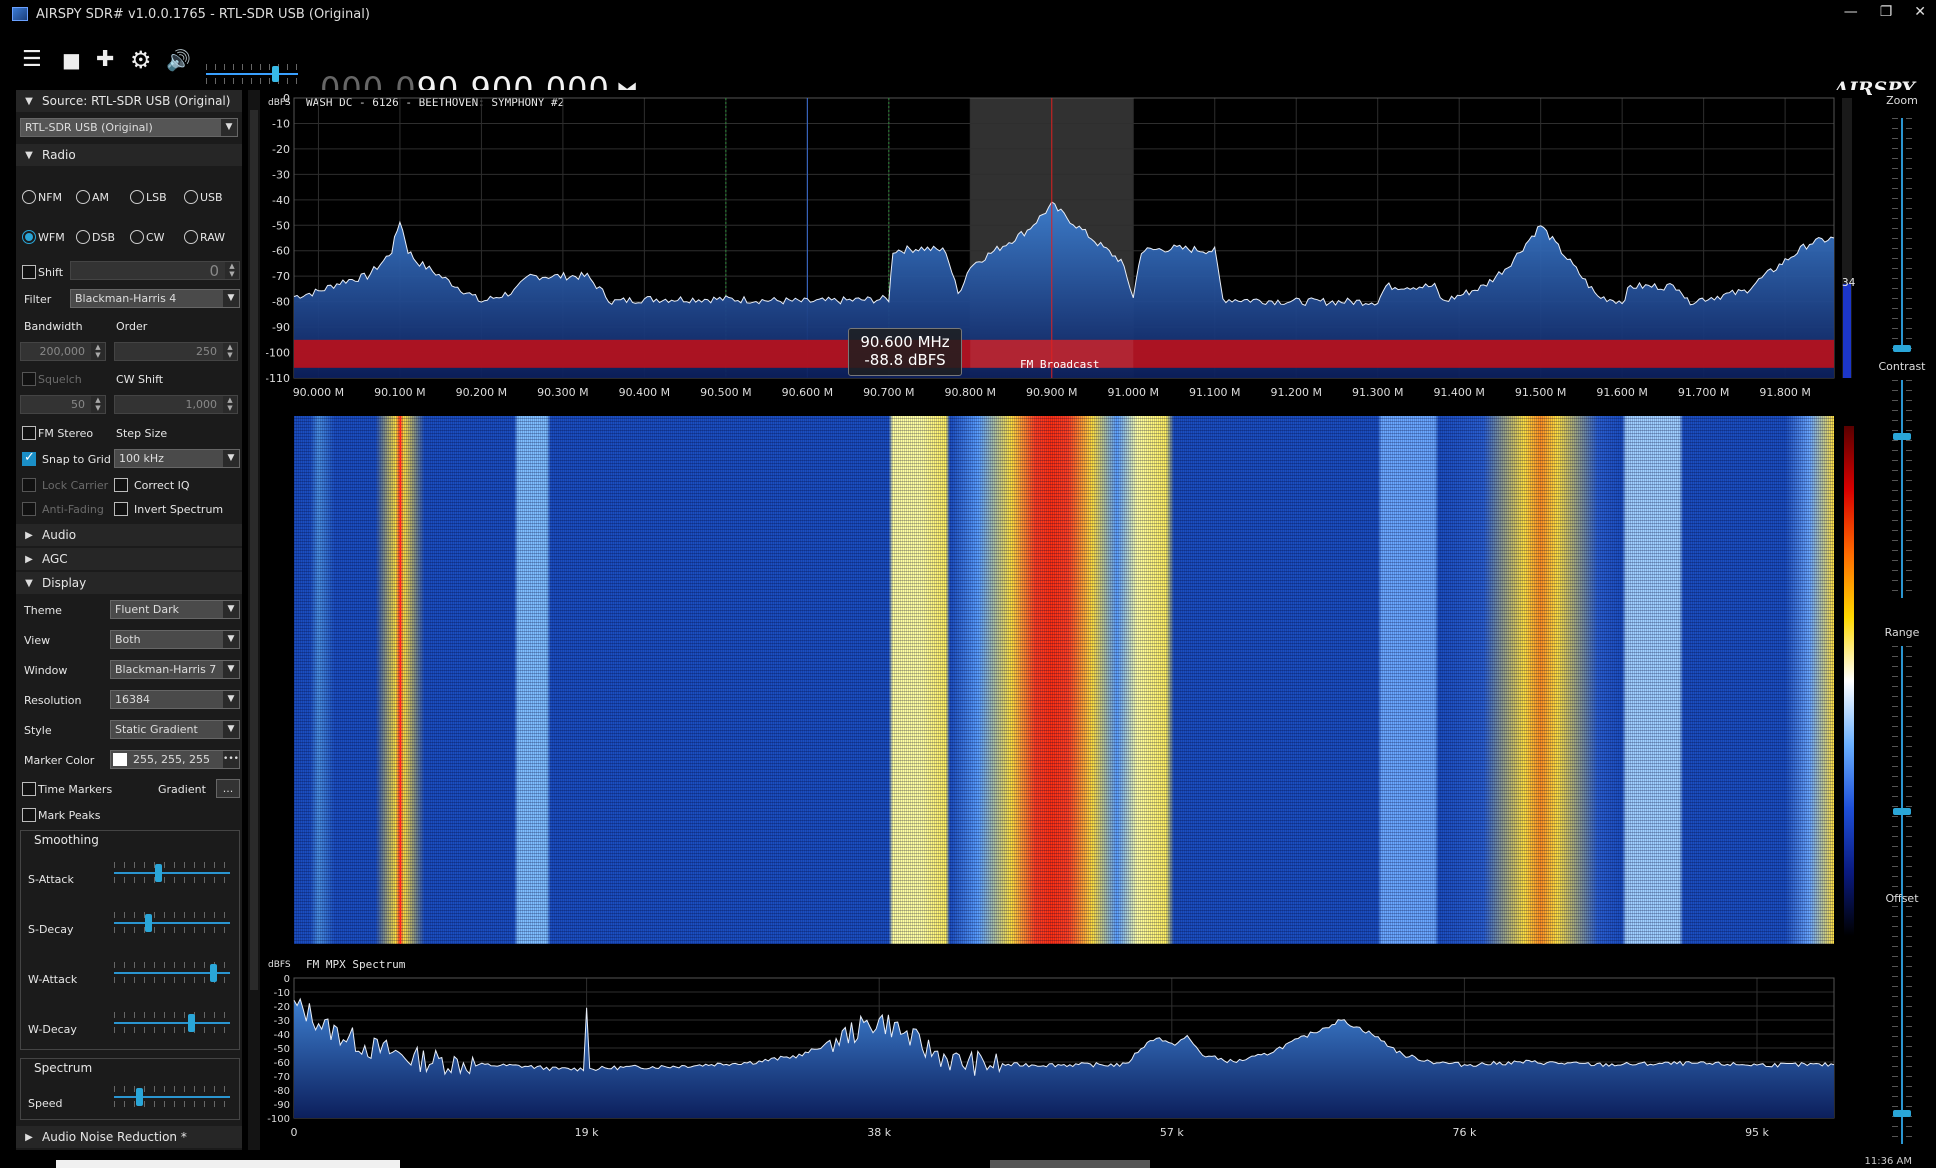 This screenshot has width=1936, height=1168. What do you see at coordinates (29, 101) in the screenshot?
I see `collapse-icon: ▼` at bounding box center [29, 101].